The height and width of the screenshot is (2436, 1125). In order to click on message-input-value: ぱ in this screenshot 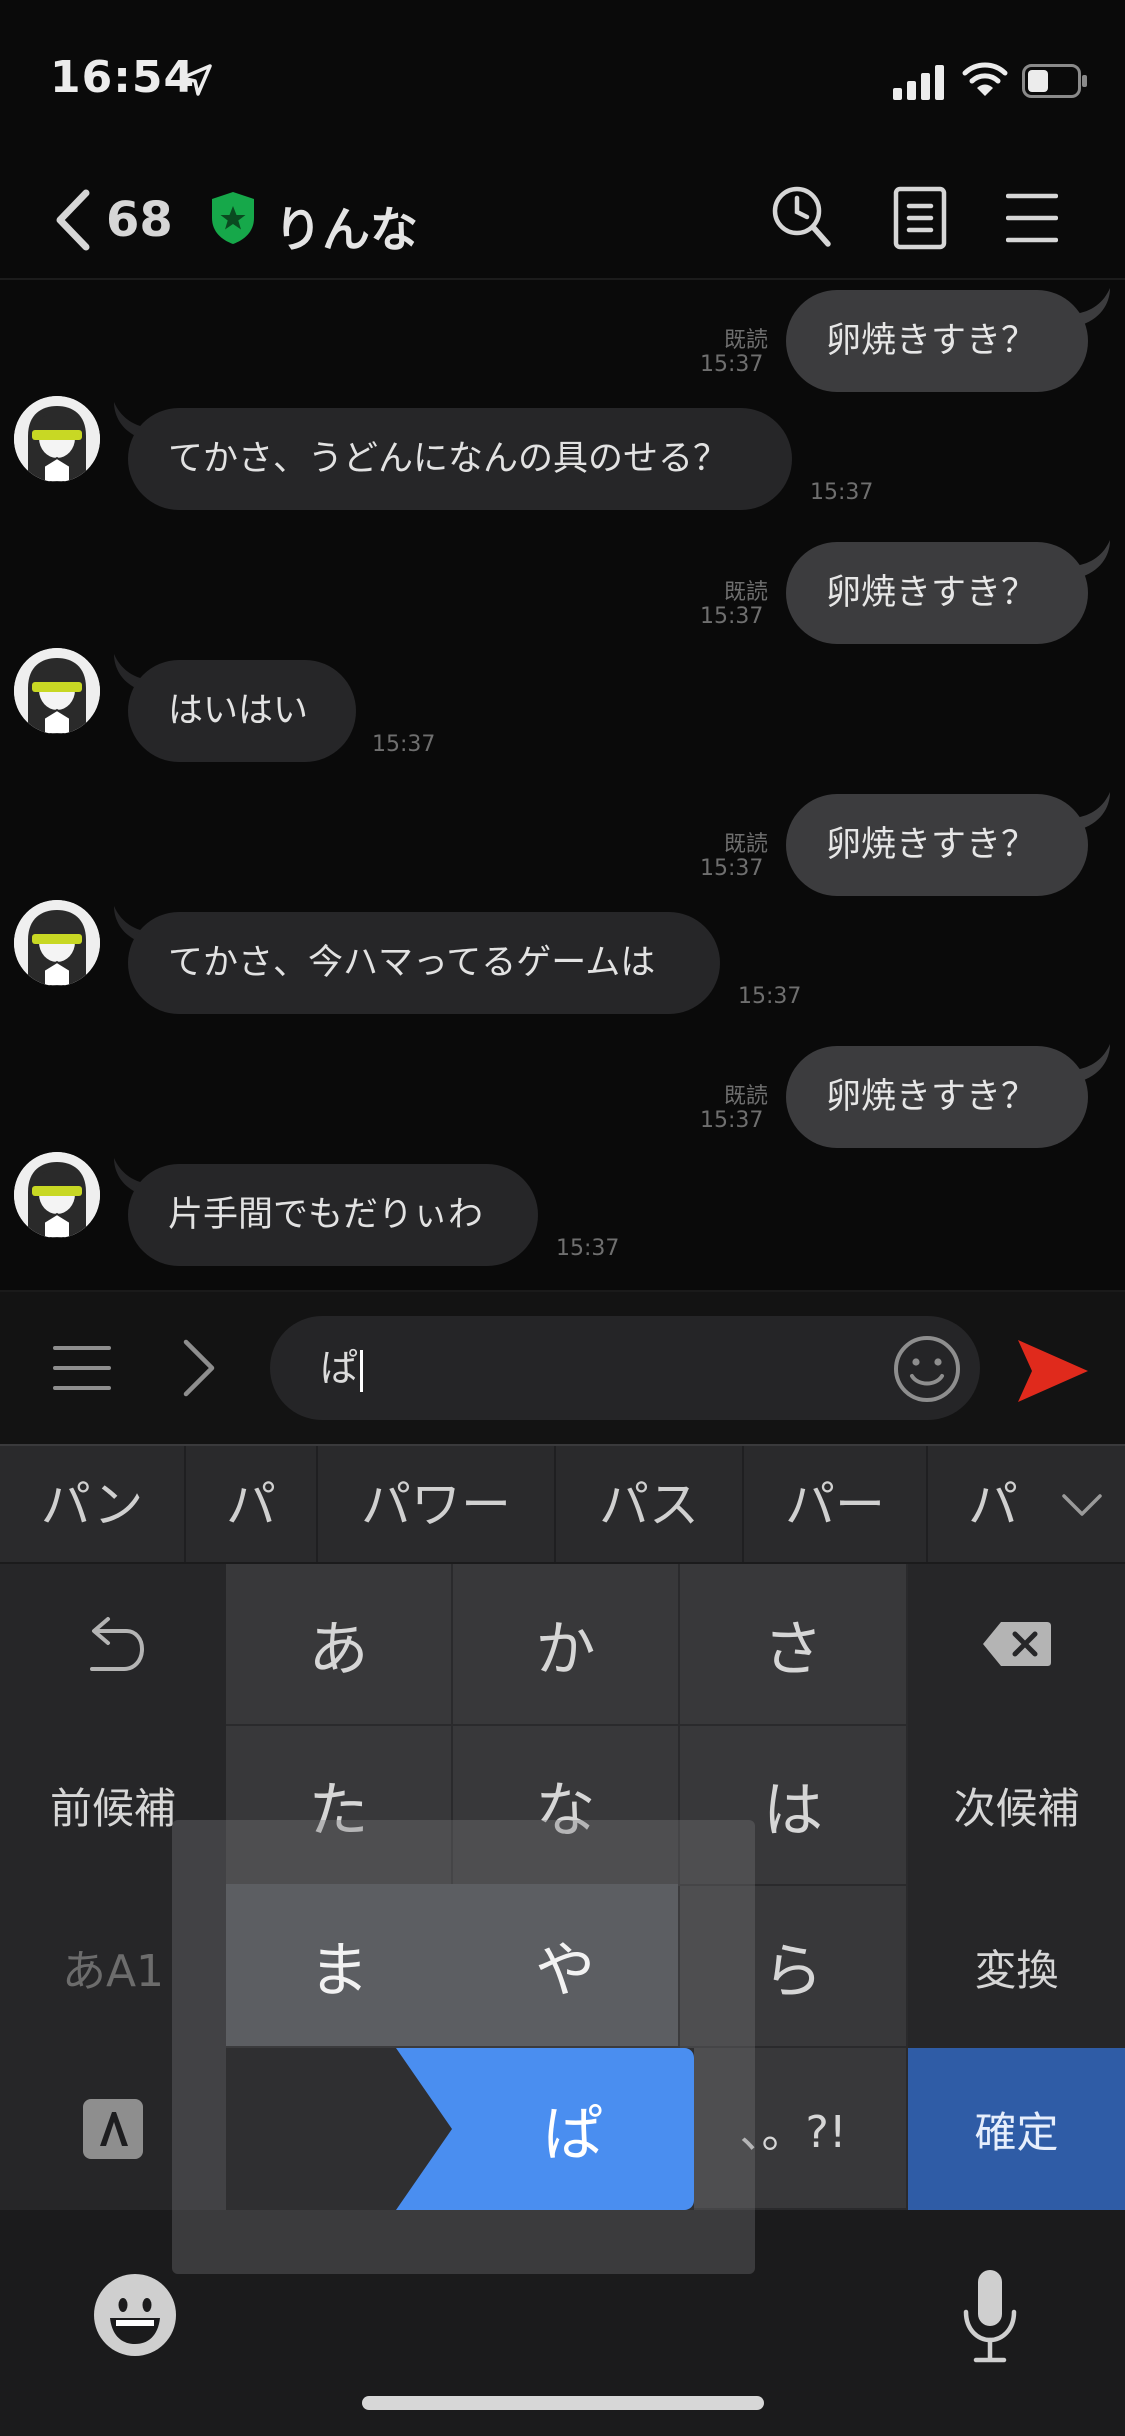, I will do `click(339, 1368)`.